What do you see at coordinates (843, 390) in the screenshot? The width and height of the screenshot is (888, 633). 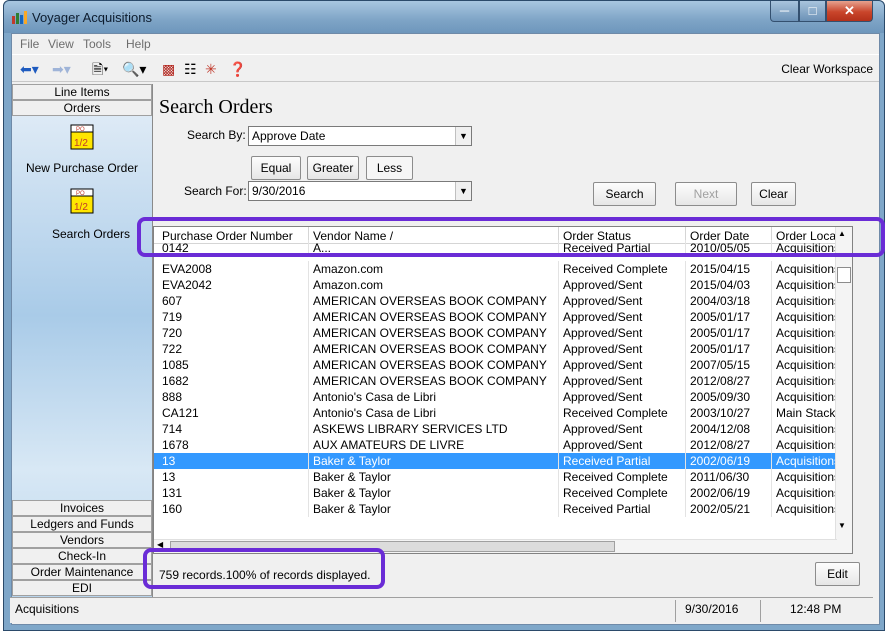 I see `vertical-scrollbar: ▲ ▼` at bounding box center [843, 390].